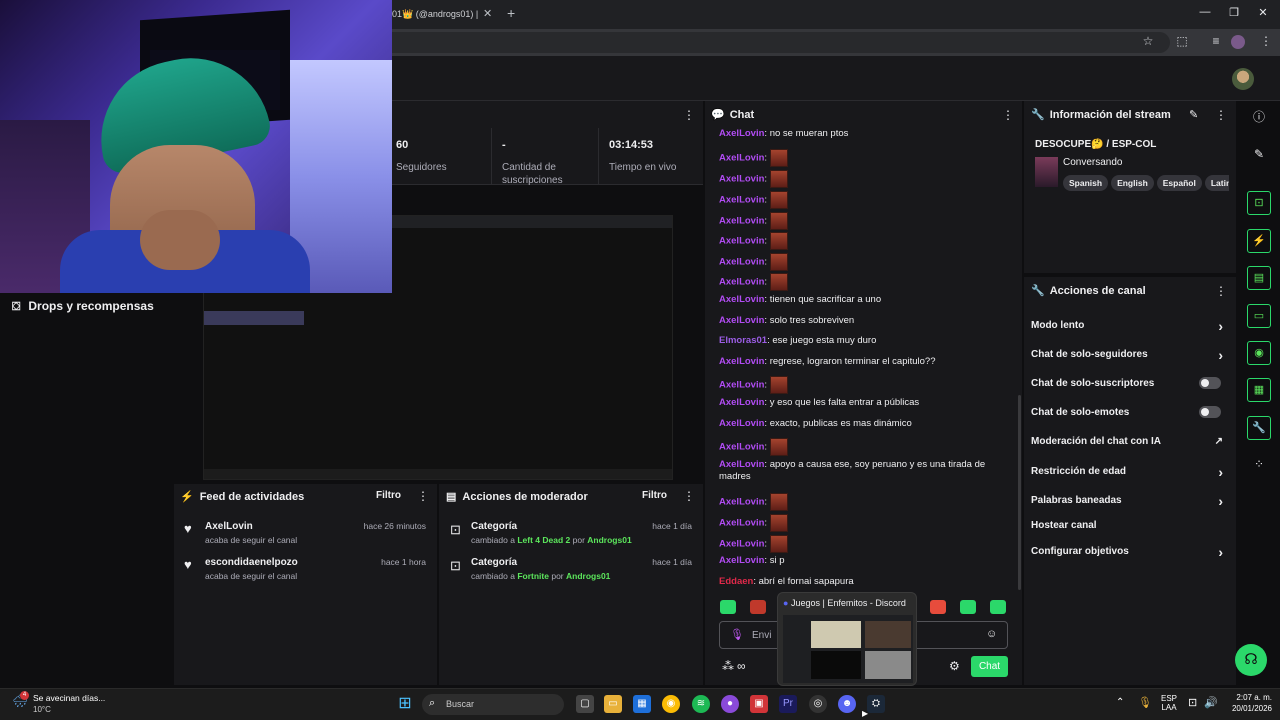 Image resolution: width=1280 pixels, height=720 pixels. Describe the element at coordinates (728, 666) in the screenshot. I see `points-icon: ⁂` at that location.